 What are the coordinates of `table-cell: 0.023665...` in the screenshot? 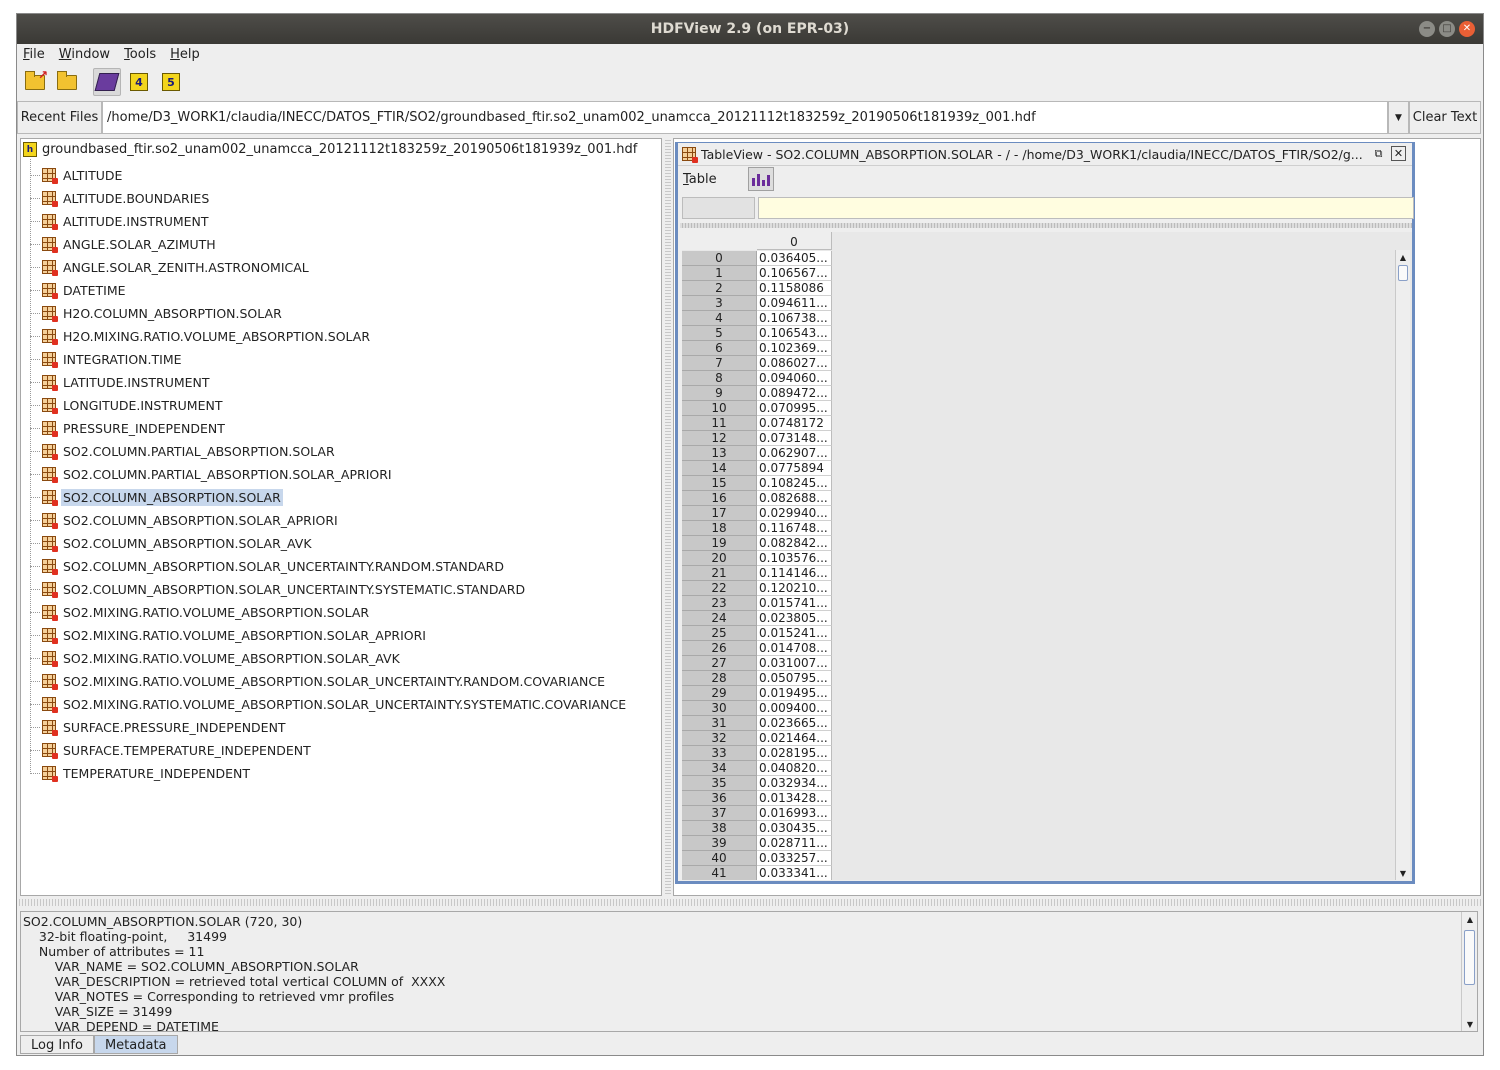 It's located at (794, 723).